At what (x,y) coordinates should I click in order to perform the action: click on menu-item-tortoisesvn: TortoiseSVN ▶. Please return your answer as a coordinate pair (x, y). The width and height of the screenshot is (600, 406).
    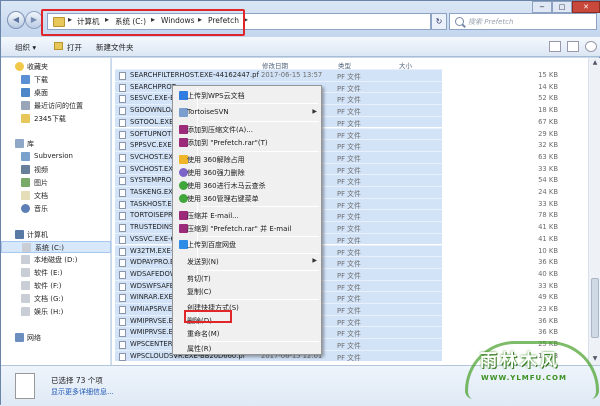
    Looking at the image, I should click on (248, 112).